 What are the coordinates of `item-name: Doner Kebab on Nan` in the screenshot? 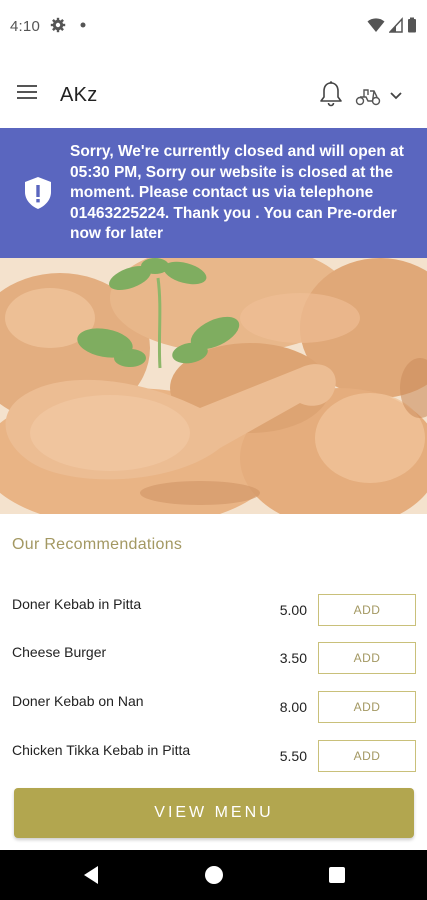 It's located at (78, 701).